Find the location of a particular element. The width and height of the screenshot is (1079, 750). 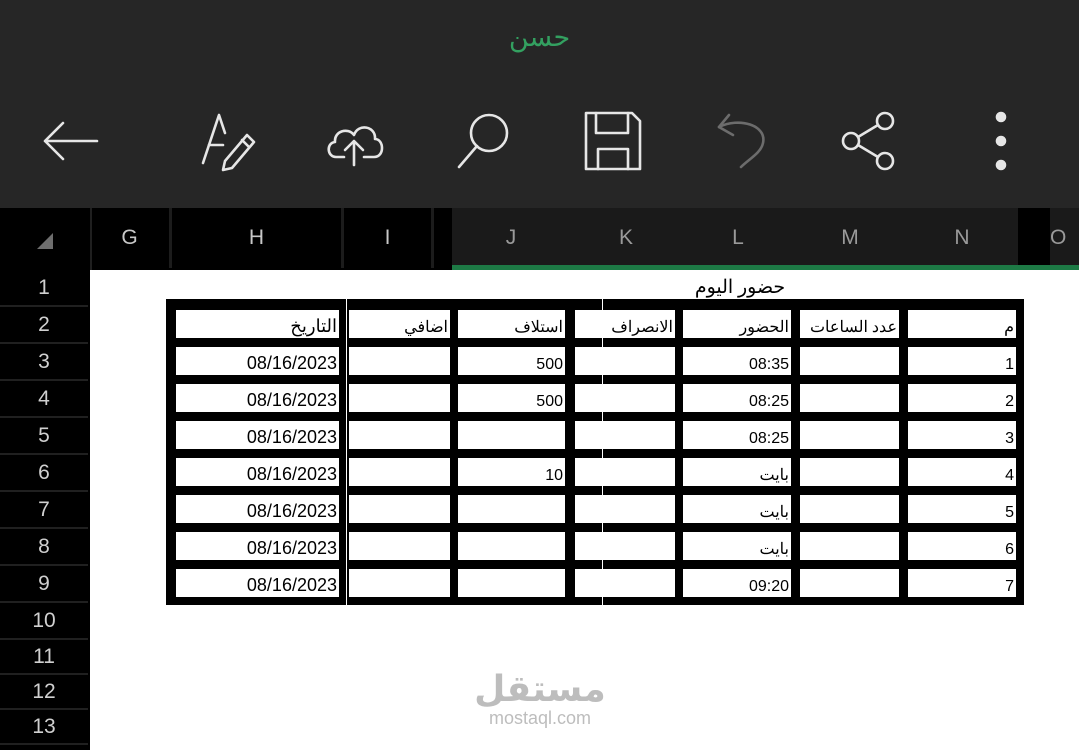

document-title: حسن is located at coordinates (539, 37).